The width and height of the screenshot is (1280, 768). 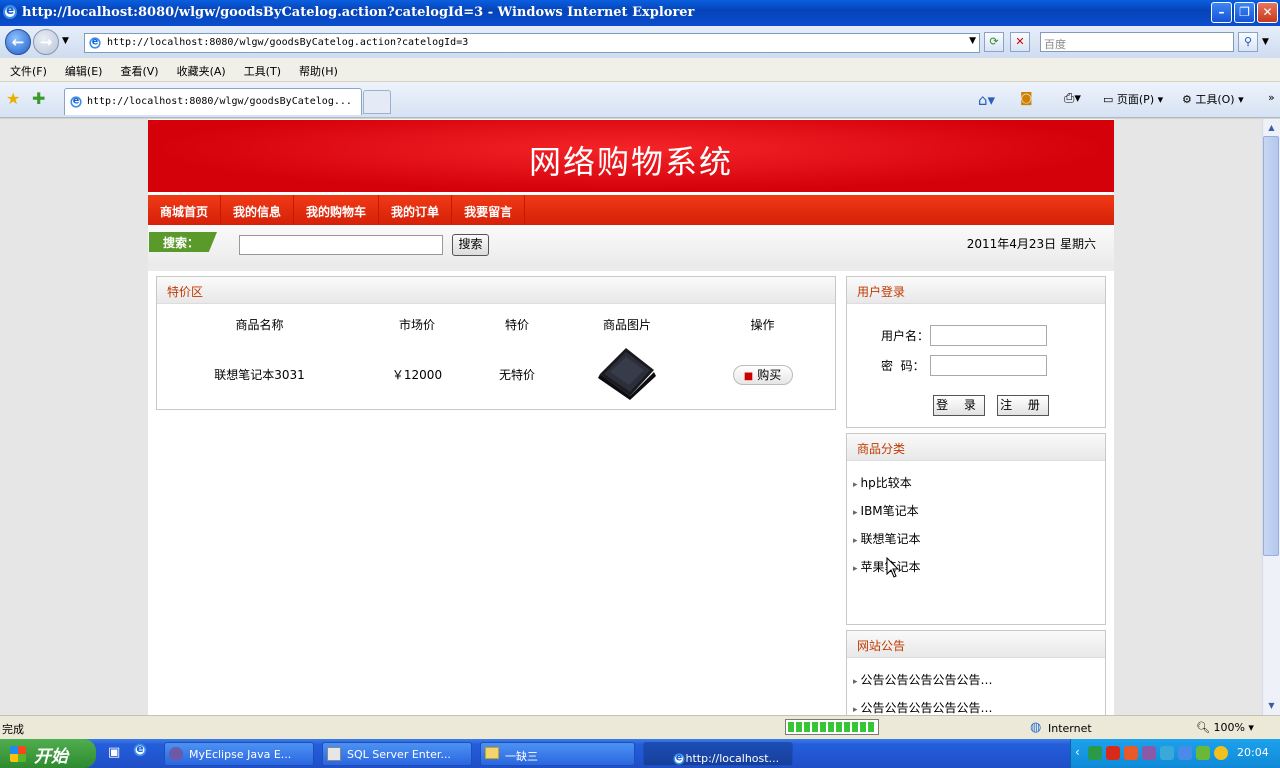 I want to click on nav-leave-message: 我要留言, so click(x=489, y=210).